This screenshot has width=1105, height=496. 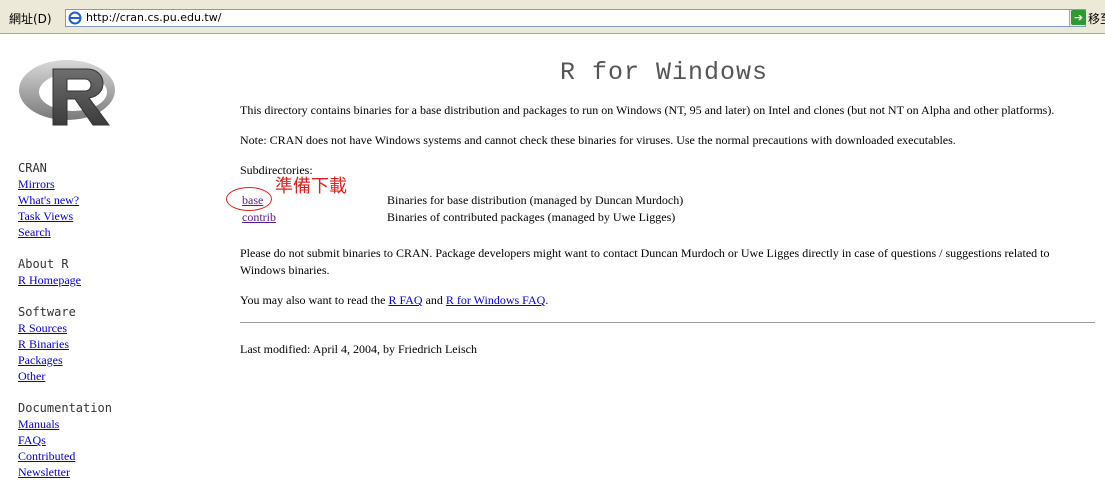 What do you see at coordinates (108, 456) in the screenshot?
I see `sidebar-link-contributed: Contributed` at bounding box center [108, 456].